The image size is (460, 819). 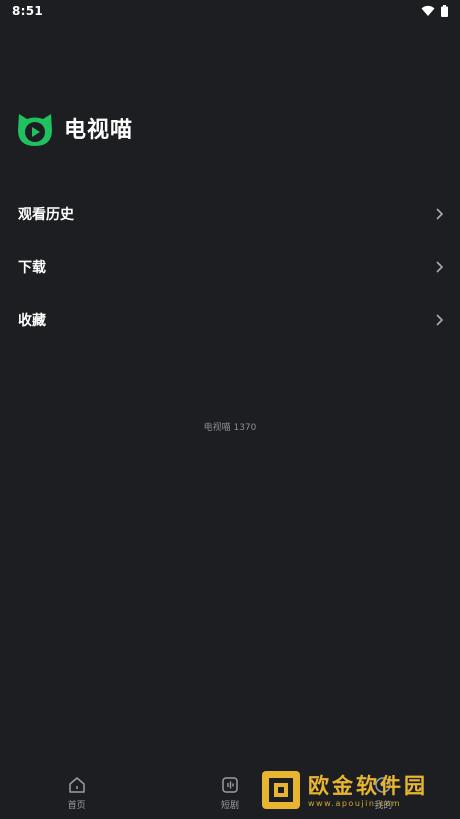 What do you see at coordinates (32, 320) in the screenshot?
I see `menu-item-label: 收藏` at bounding box center [32, 320].